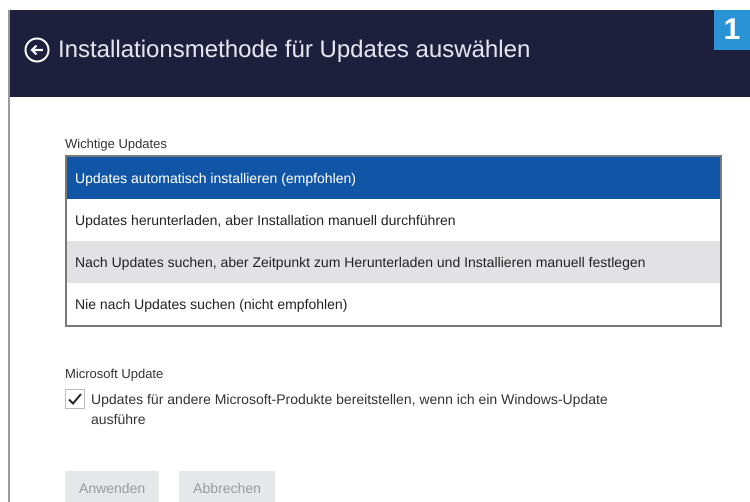  I want to click on checkbox, so click(75, 399).